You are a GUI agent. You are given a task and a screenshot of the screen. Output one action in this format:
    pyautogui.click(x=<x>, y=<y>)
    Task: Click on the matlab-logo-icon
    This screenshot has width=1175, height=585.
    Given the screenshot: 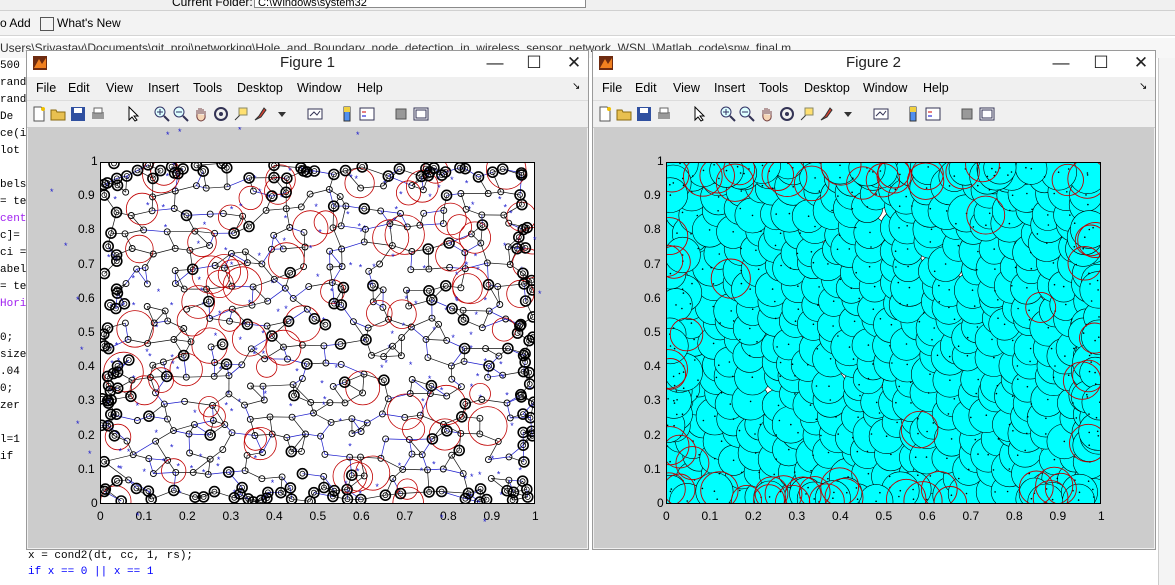 What is the action you would take?
    pyautogui.click(x=606, y=63)
    